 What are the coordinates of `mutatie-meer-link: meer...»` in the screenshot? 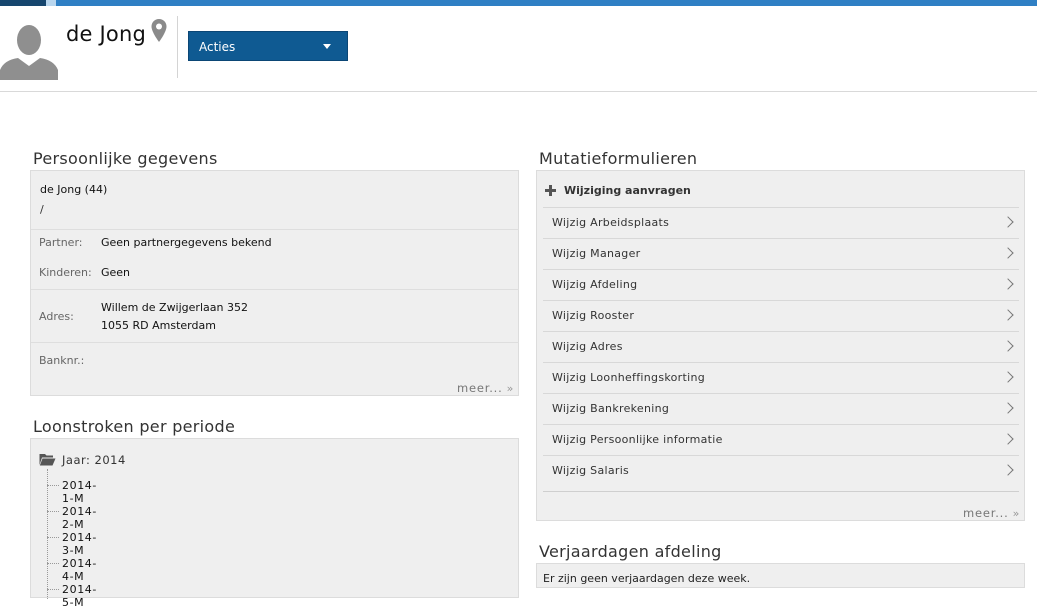 It's located at (991, 513).